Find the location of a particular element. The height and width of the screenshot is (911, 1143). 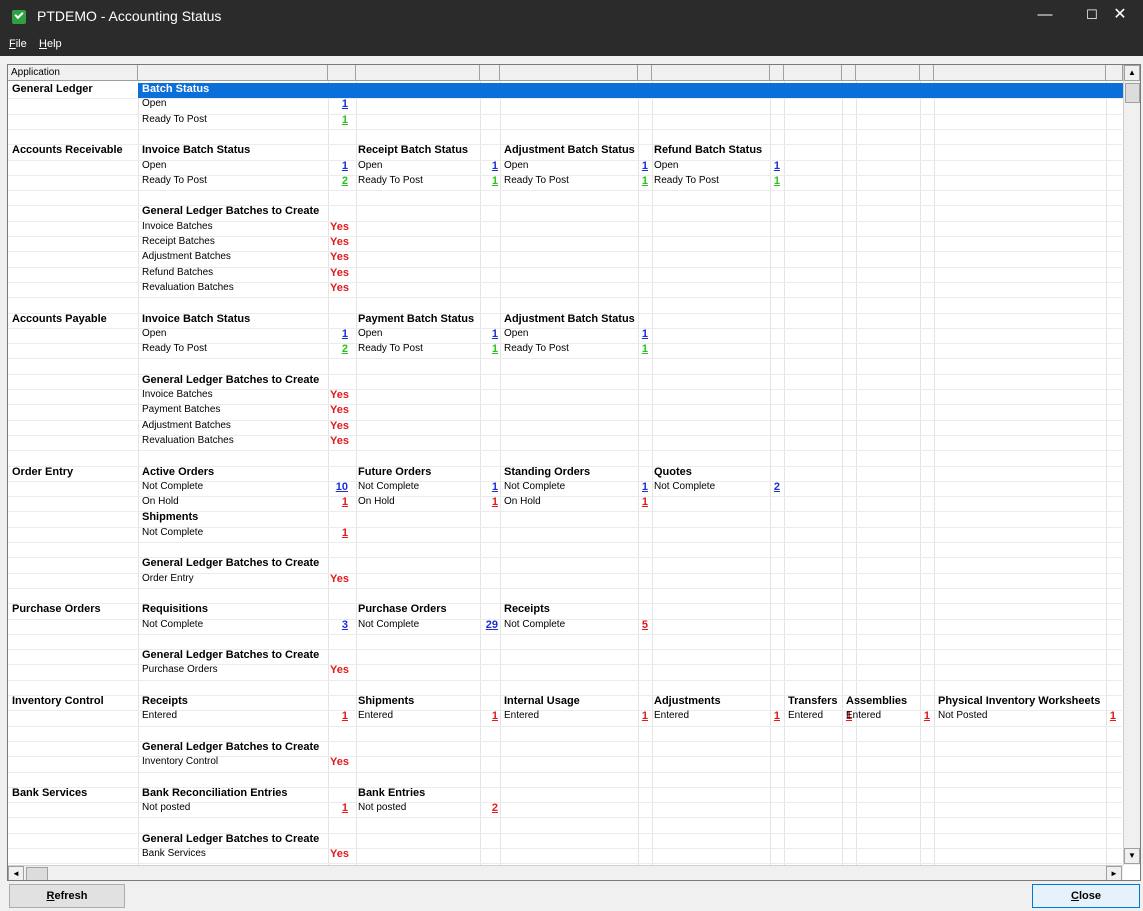

section-heading: Adjustments is located at coordinates (687, 701).